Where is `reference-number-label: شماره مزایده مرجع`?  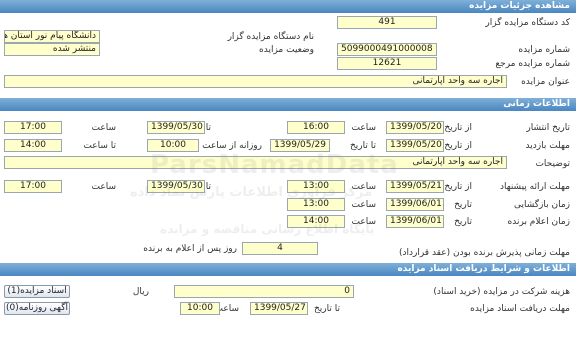 reference-number-label: شماره مزایده مرجع is located at coordinates (532, 64).